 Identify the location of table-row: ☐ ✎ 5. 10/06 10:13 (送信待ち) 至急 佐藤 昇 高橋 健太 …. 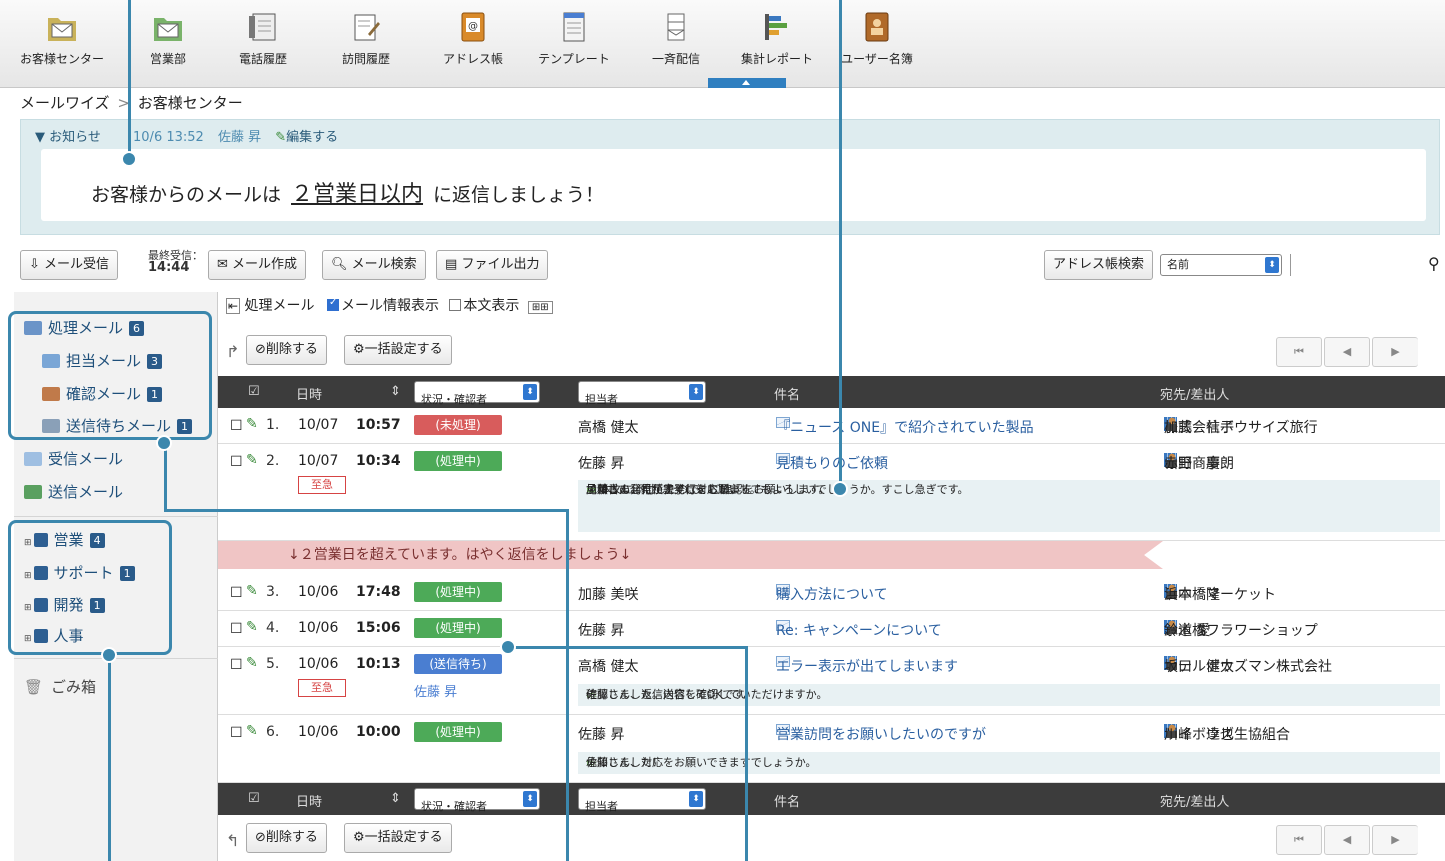
(831, 681).